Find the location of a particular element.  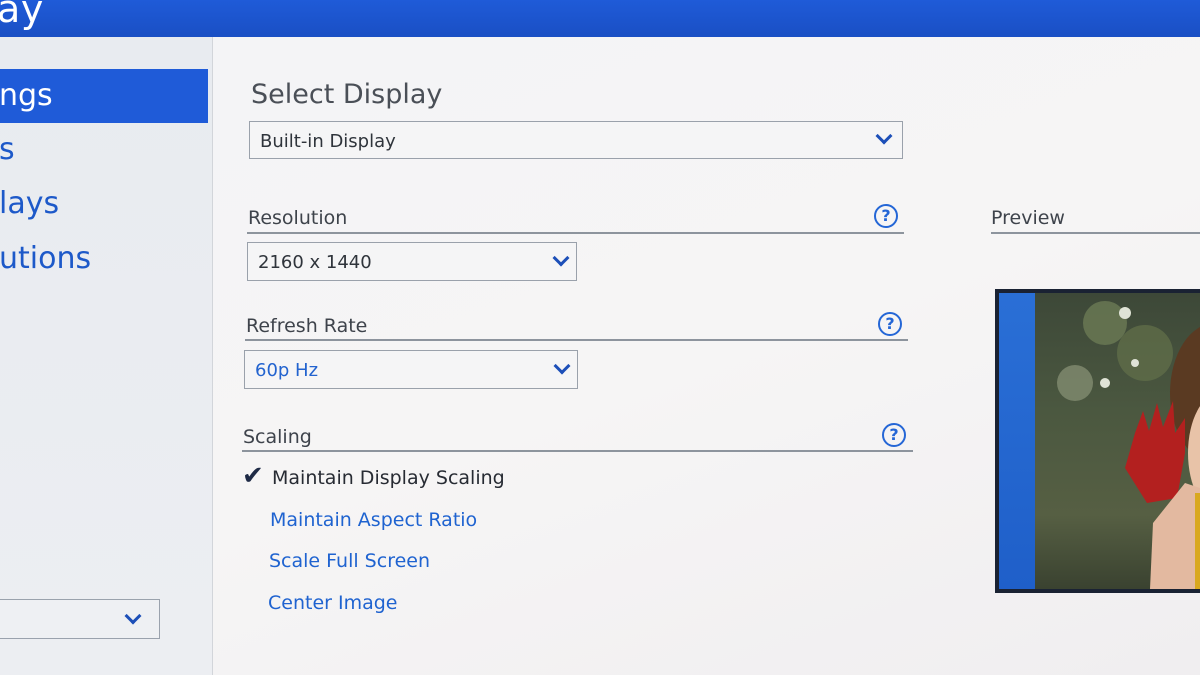

sidebar-item-2: s is located at coordinates (104, 150).